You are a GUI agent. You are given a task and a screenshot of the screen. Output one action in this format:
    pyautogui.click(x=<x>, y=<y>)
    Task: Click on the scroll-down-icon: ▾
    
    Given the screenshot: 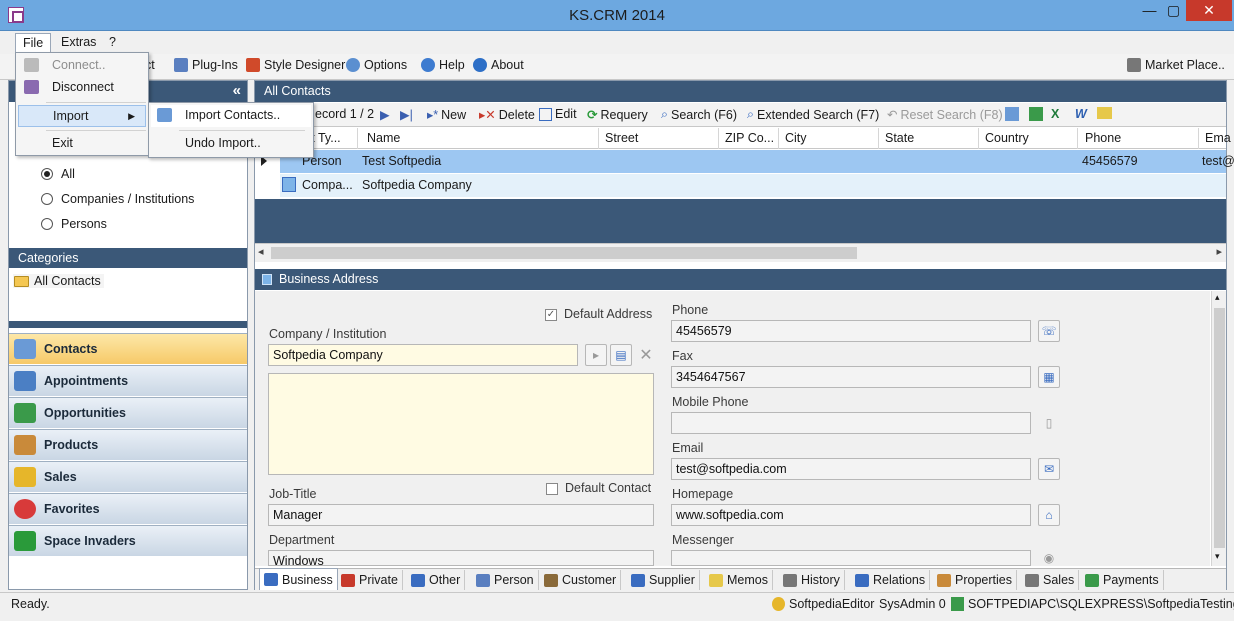 What is the action you would take?
    pyautogui.click(x=1217, y=556)
    